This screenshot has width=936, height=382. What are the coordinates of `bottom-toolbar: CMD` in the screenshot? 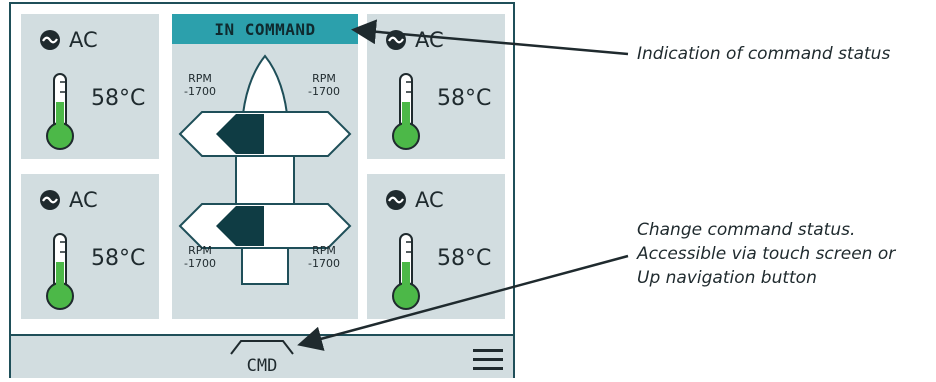 It's located at (262, 356).